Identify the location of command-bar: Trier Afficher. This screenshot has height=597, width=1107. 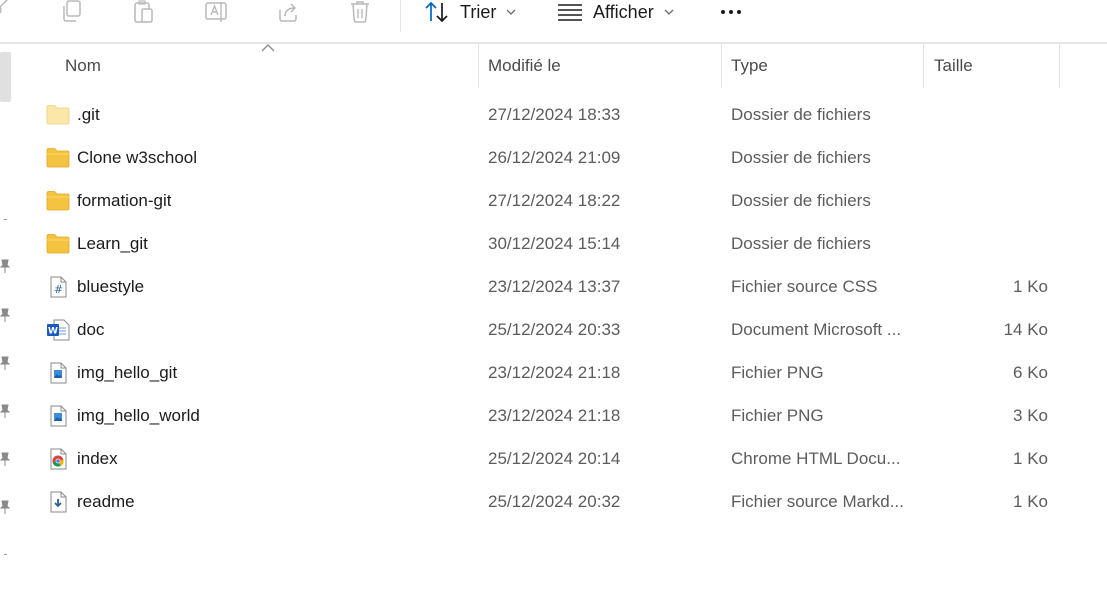
(553, 21).